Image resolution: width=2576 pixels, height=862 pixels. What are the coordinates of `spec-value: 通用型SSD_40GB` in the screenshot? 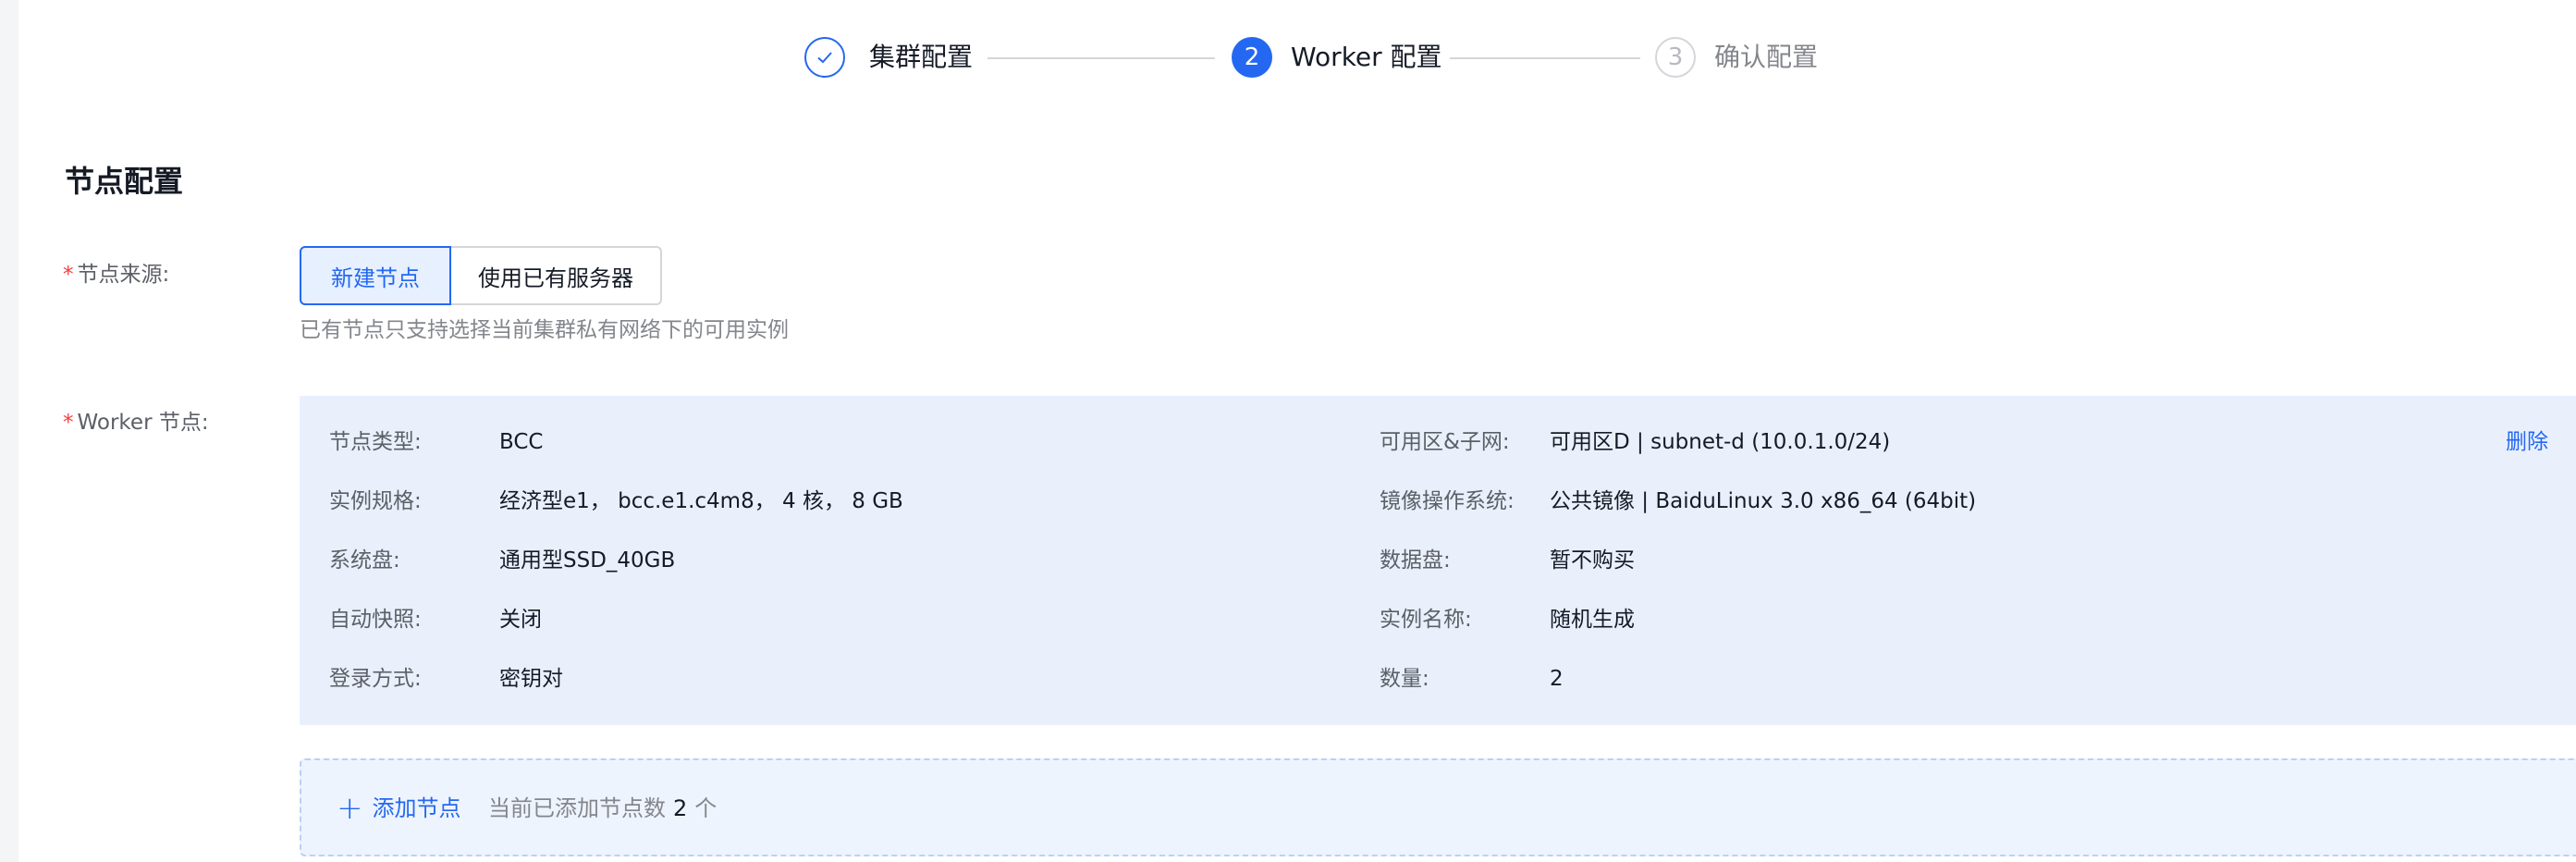 It's located at (588, 560).